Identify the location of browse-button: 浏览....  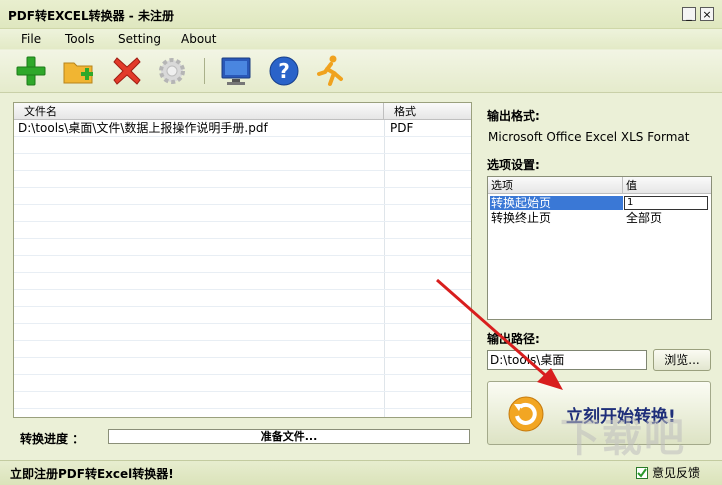
(682, 360).